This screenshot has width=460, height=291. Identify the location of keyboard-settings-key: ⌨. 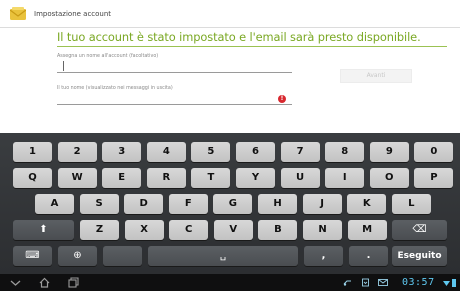
(32, 256).